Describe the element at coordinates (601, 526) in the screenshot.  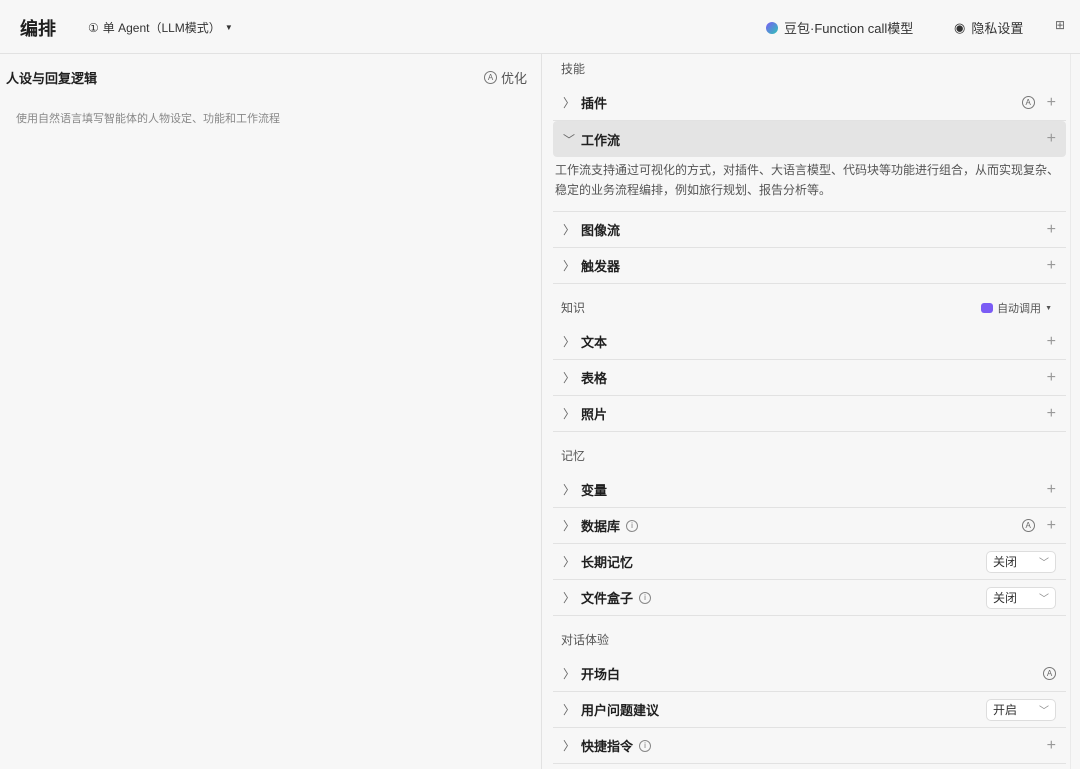
I see `row-label: 数据库` at that location.